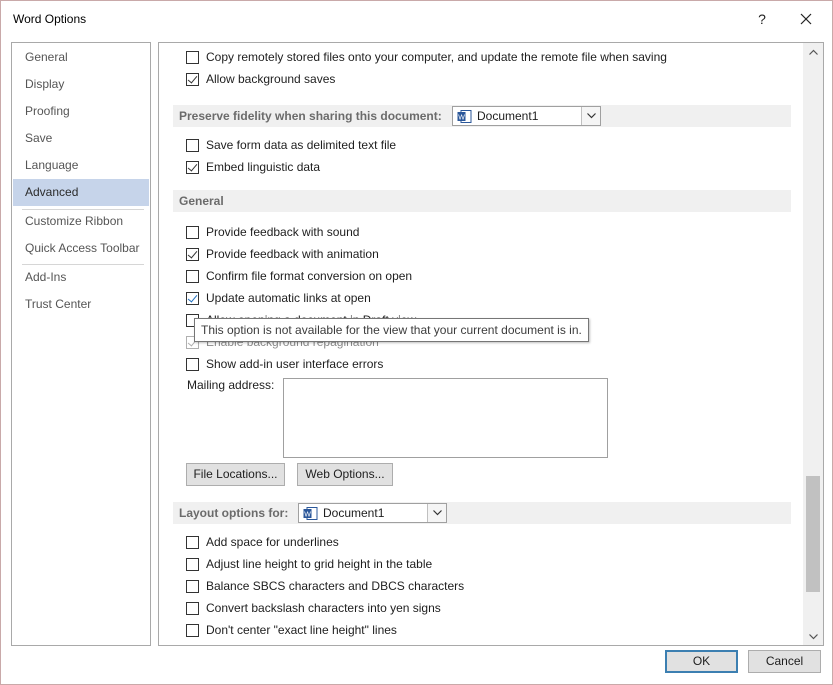  I want to click on scrollbar-thumb, so click(813, 534).